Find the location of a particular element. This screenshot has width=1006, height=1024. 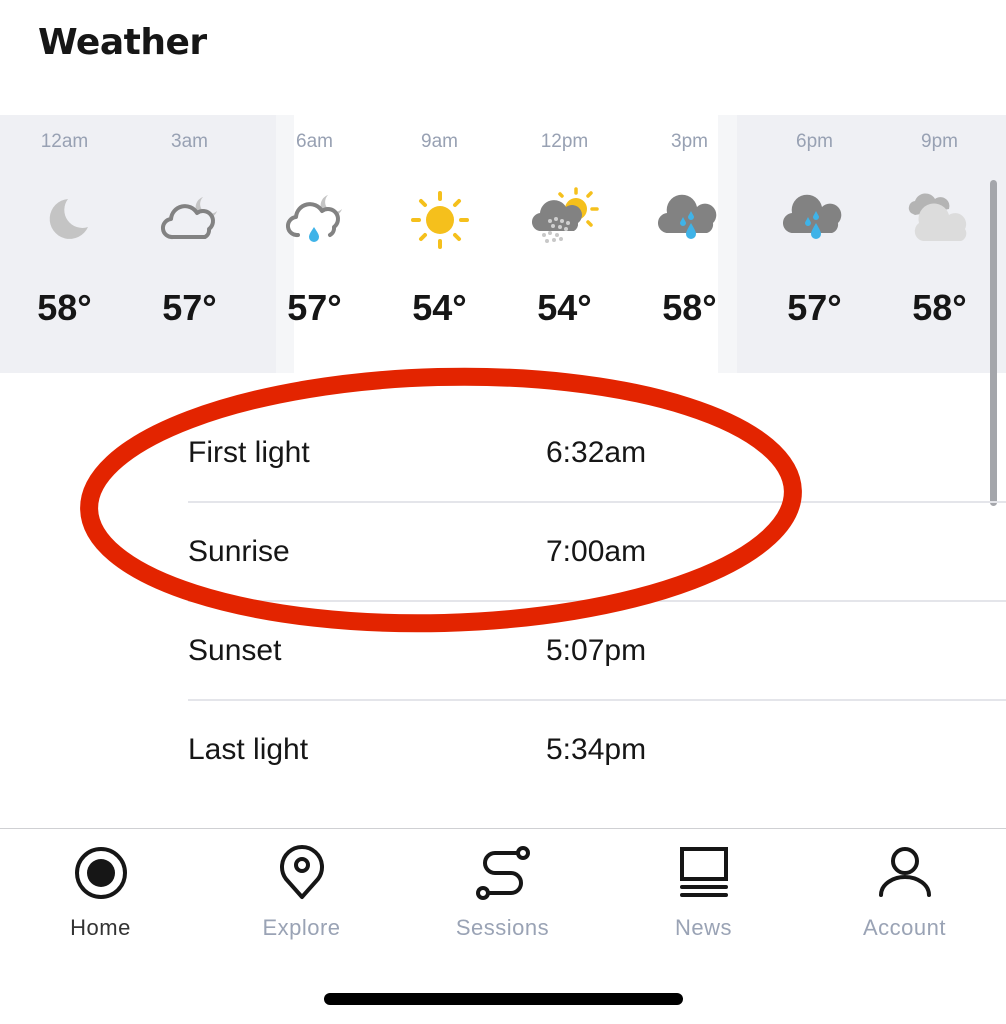

tab-home: Home is located at coordinates (100, 894).